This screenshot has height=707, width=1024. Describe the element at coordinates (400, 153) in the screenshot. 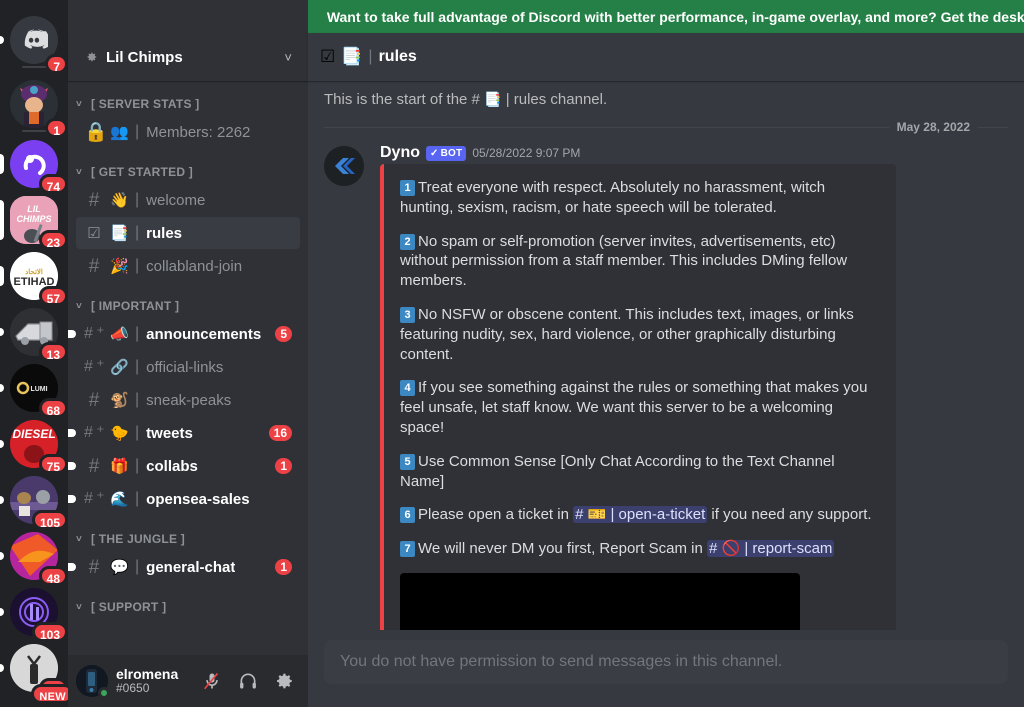

I see `message-author: Dyno` at that location.